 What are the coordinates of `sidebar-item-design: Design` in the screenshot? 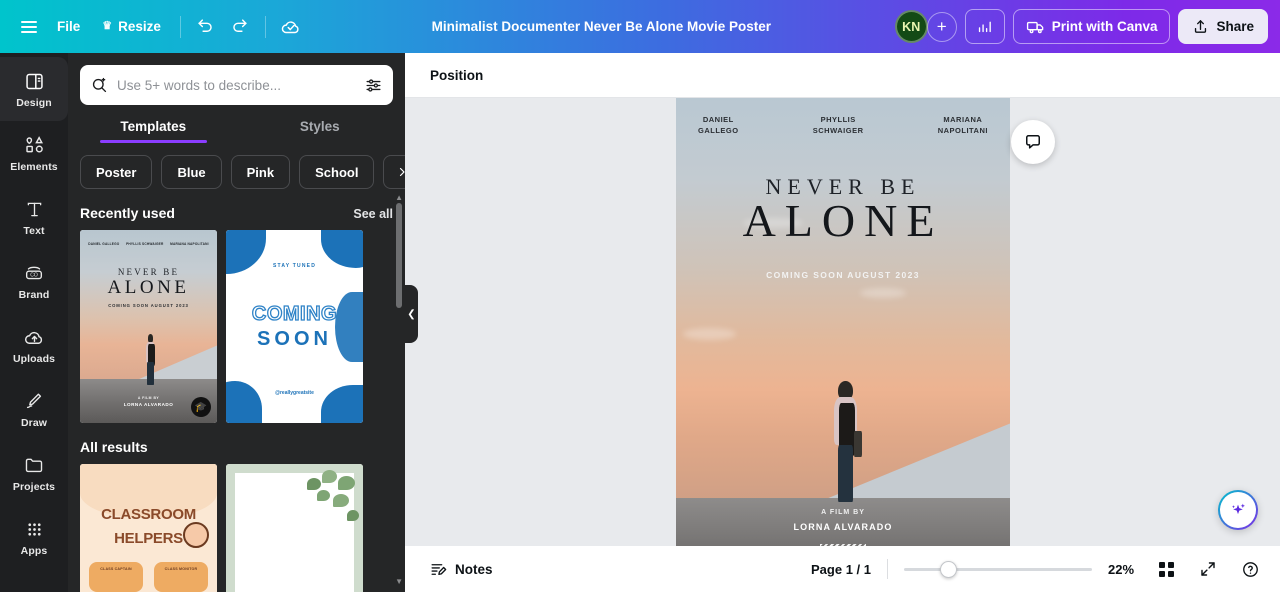 It's located at (34, 89).